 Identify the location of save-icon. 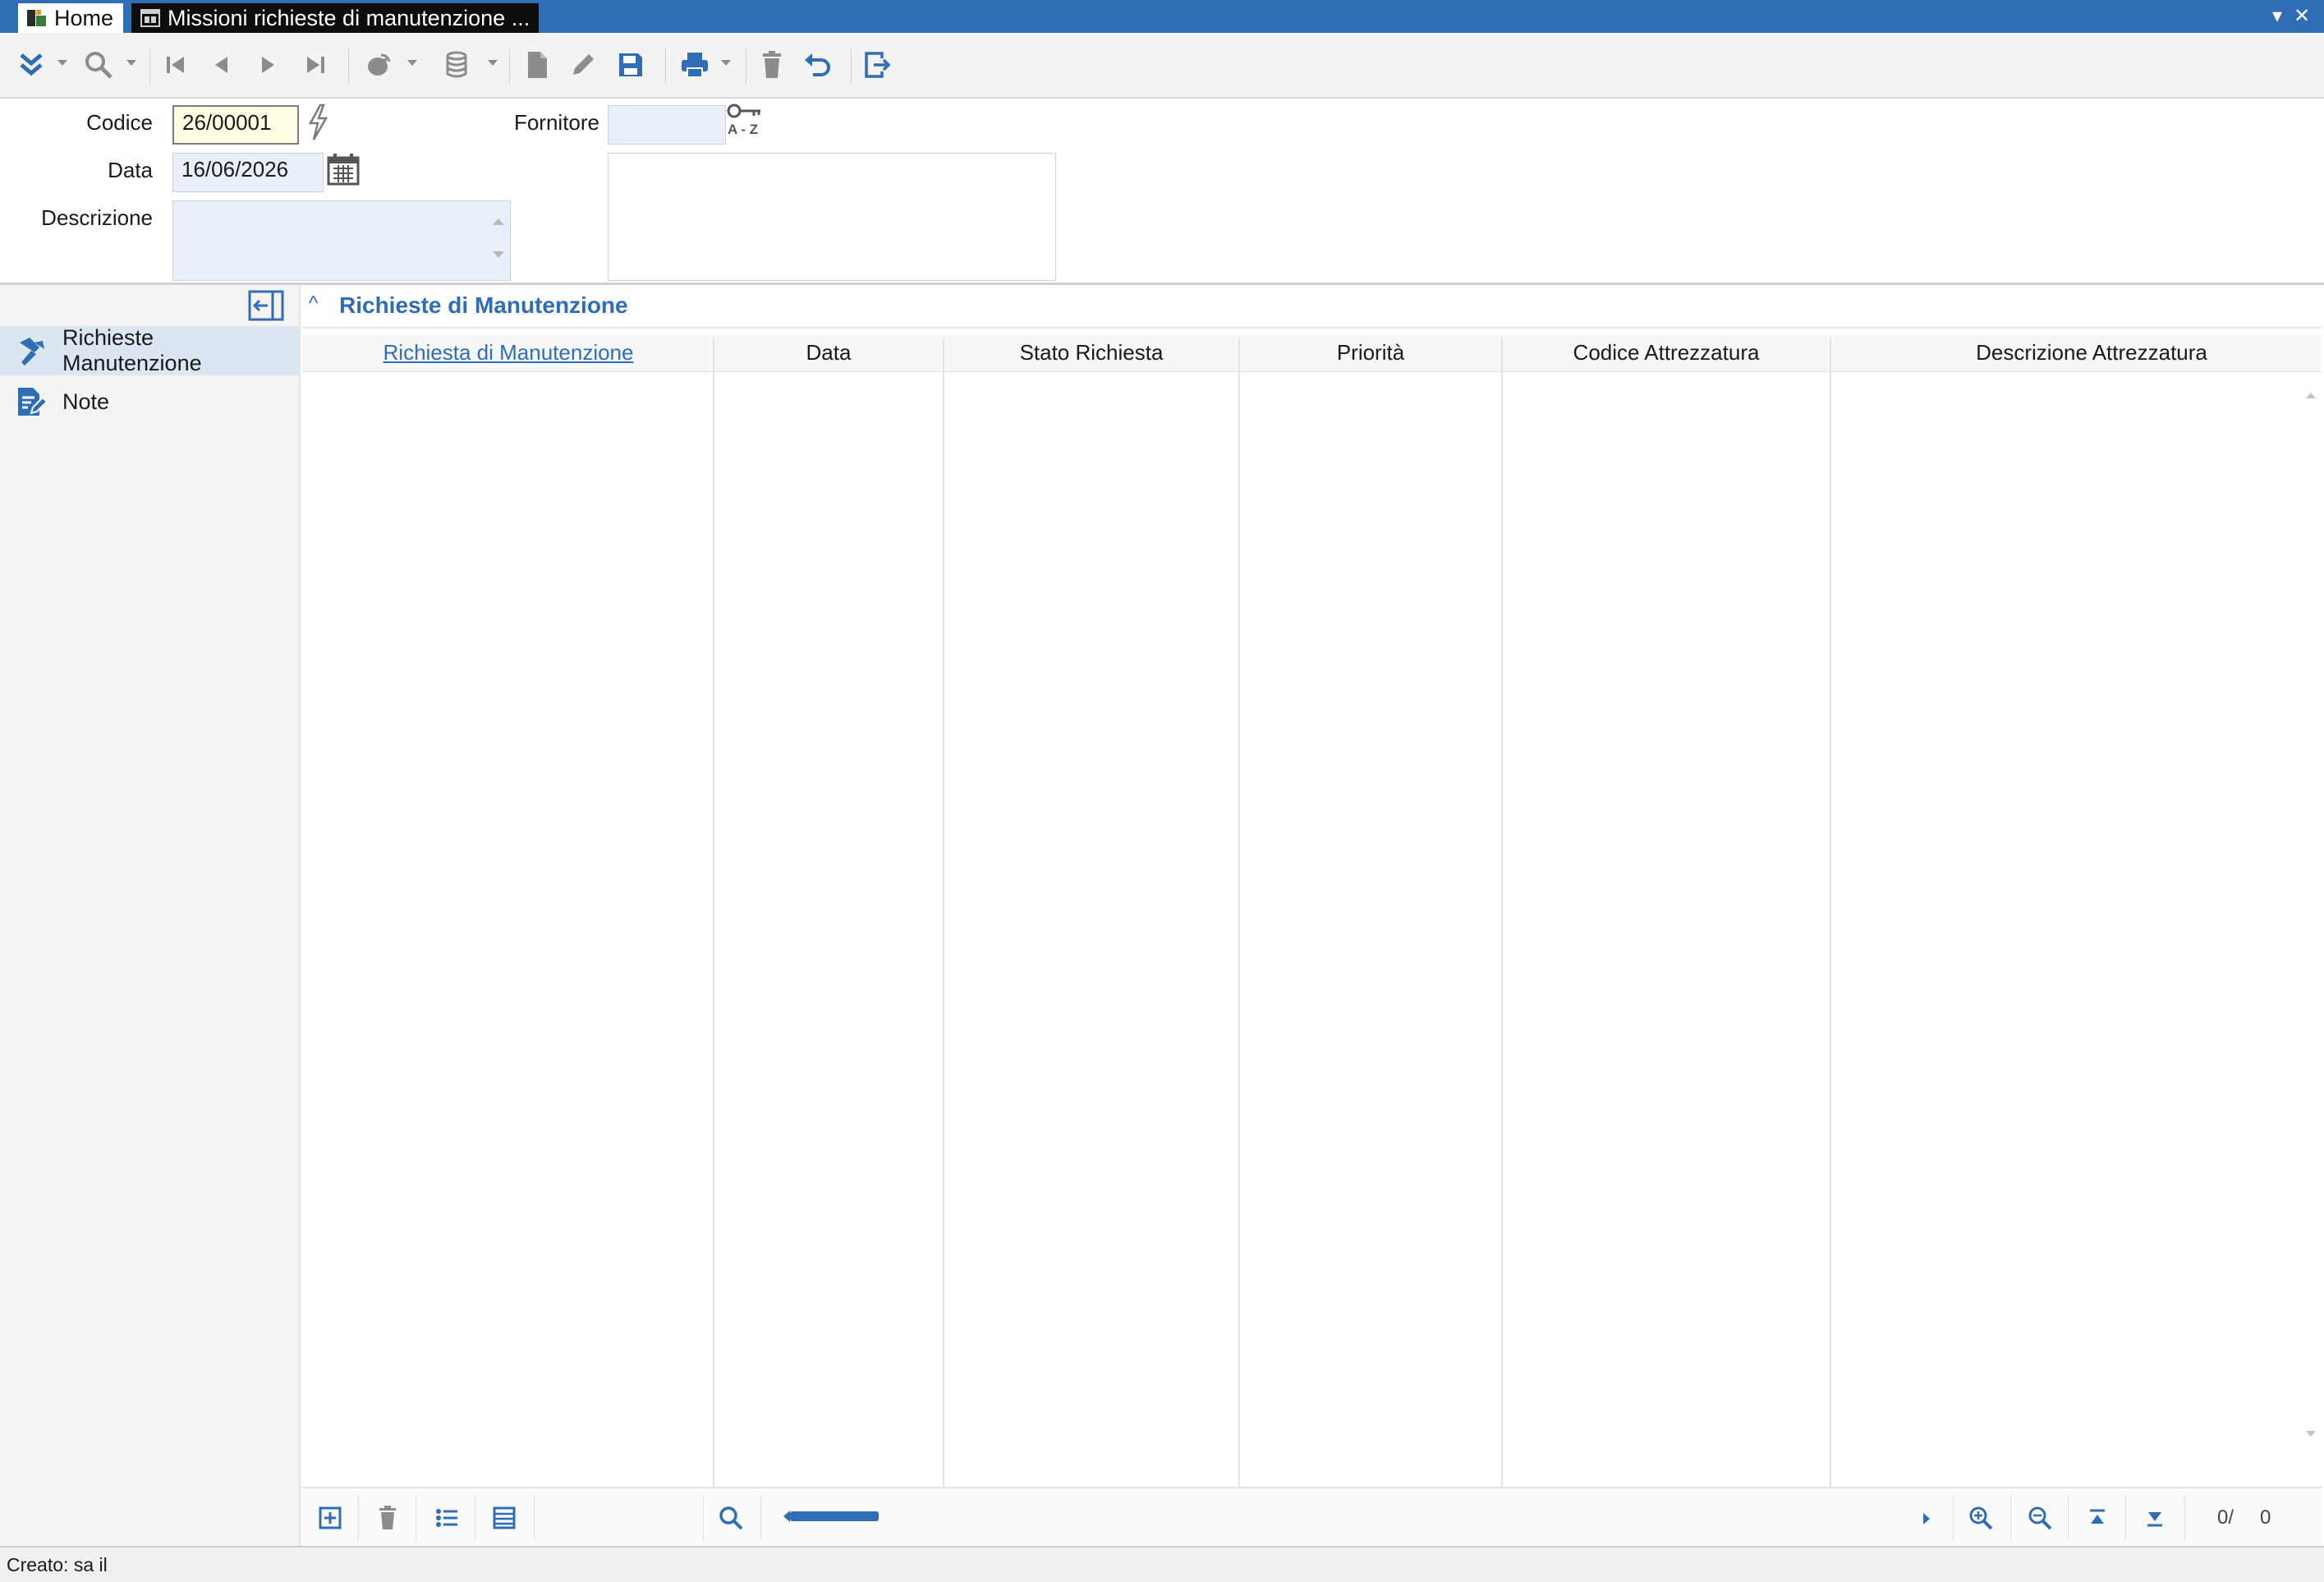
(630, 64).